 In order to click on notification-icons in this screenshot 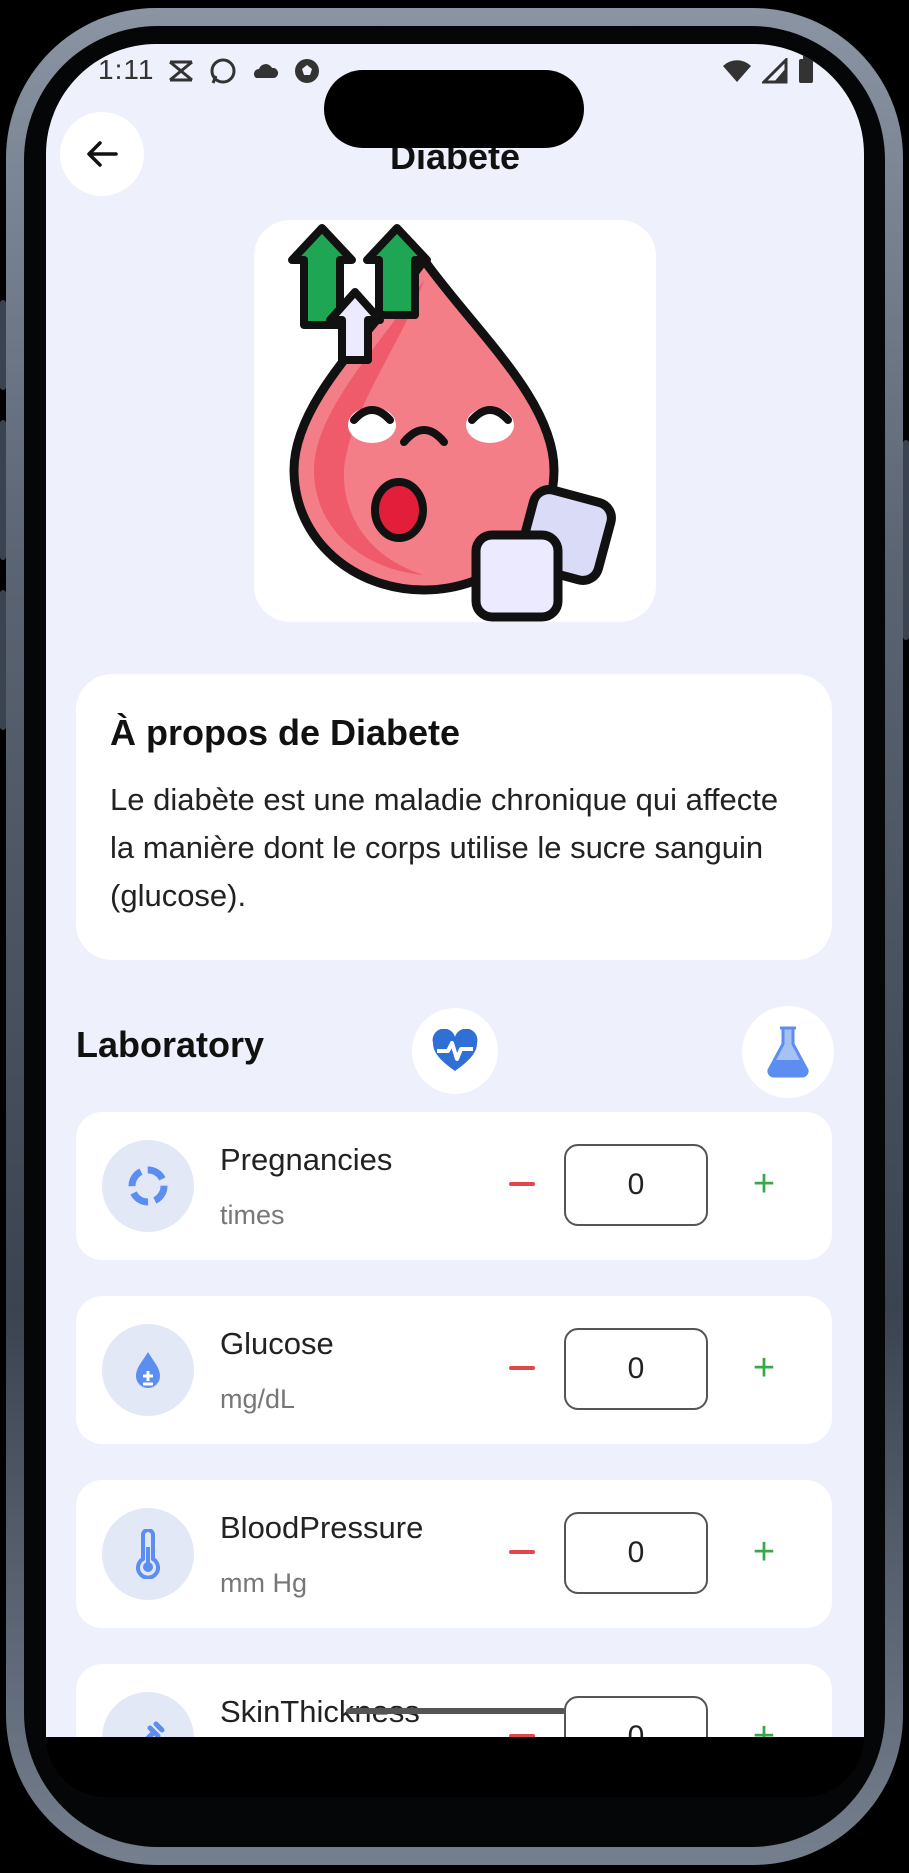, I will do `click(244, 71)`.